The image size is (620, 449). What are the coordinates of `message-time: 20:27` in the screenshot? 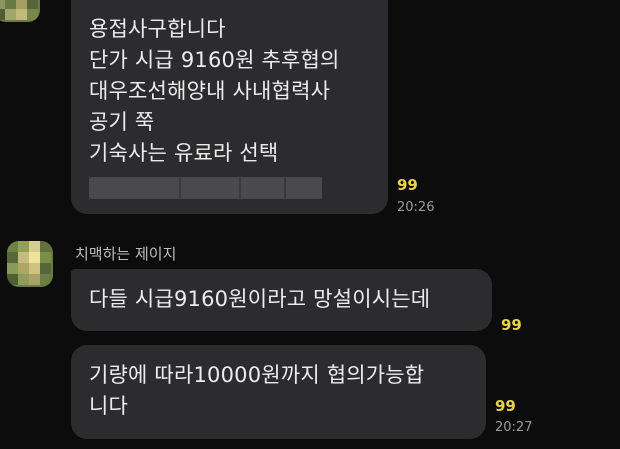 It's located at (514, 427).